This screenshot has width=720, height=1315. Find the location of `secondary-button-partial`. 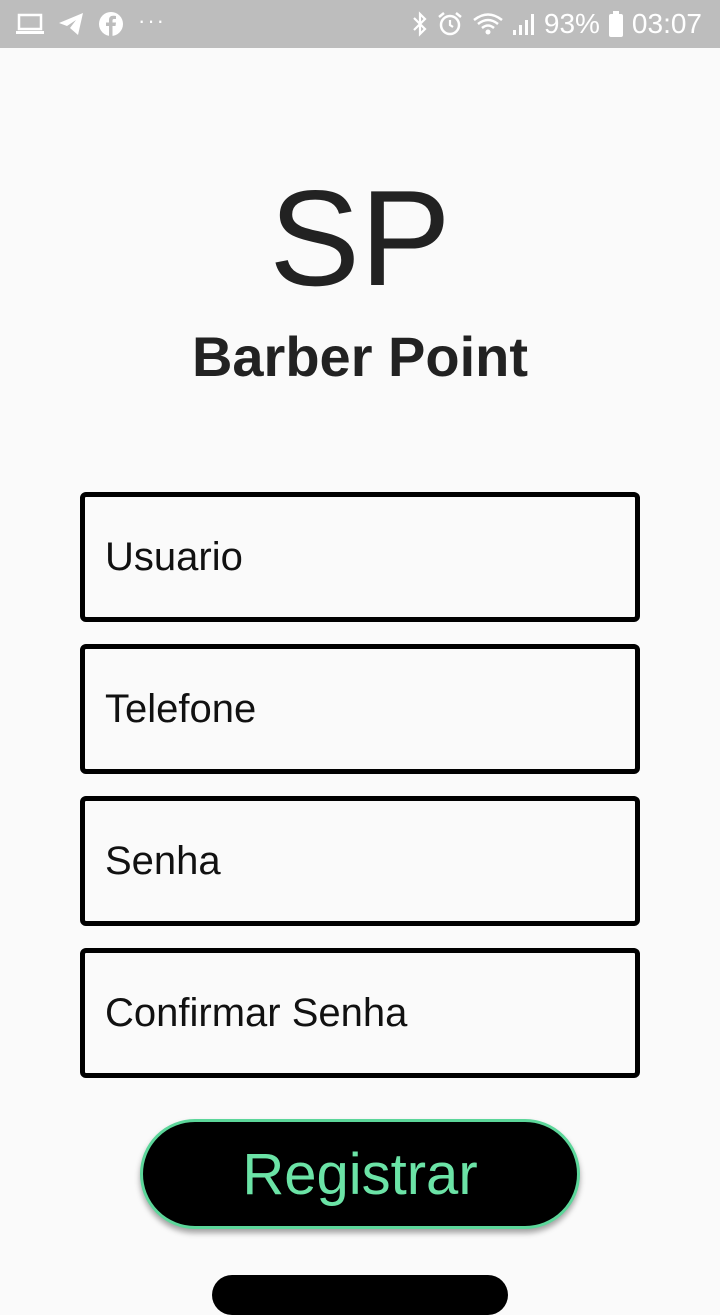

secondary-button-partial is located at coordinates (360, 1295).